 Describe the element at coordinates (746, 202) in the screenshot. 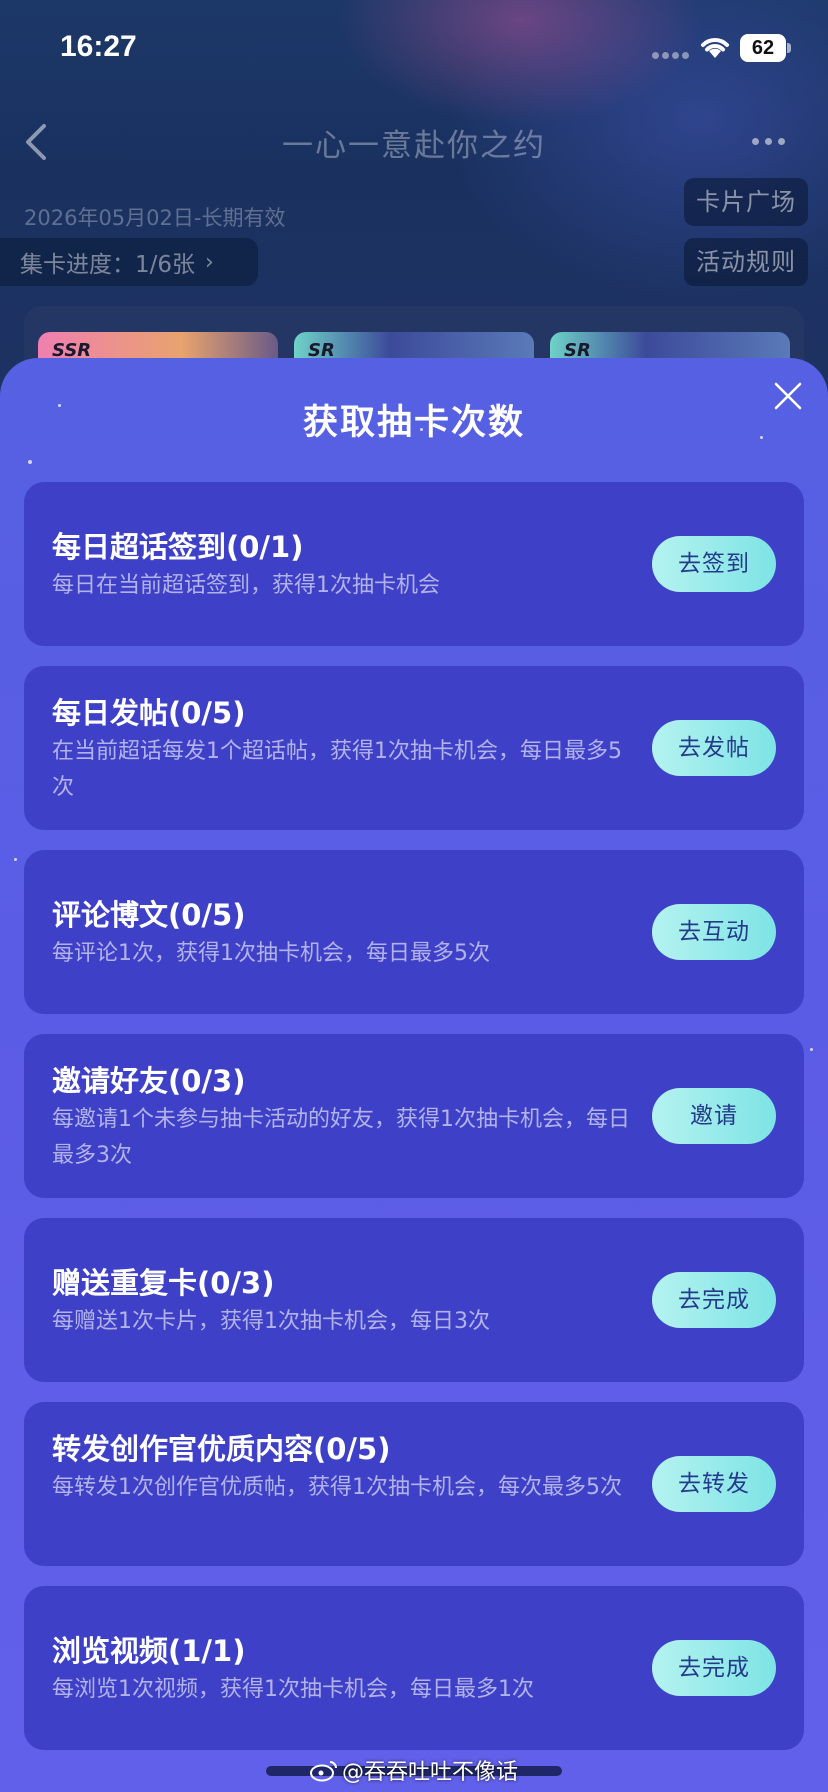

I see `card-square-button: 卡片广场` at that location.